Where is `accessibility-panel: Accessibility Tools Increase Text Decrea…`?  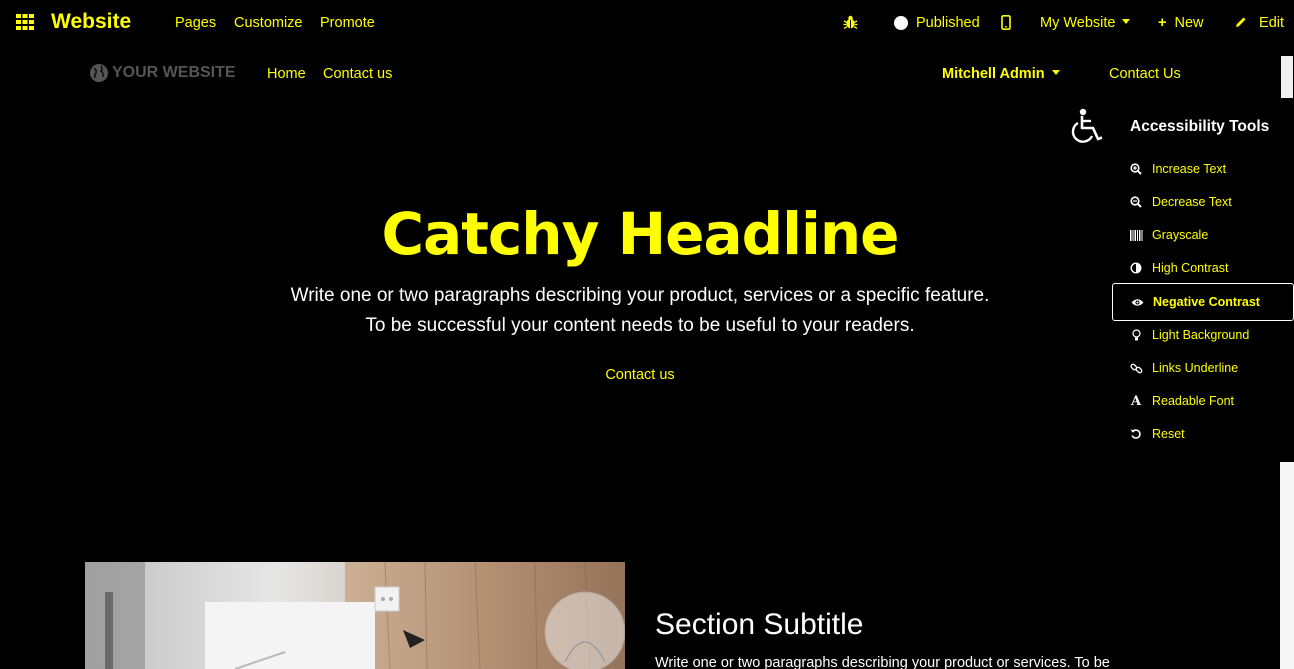 accessibility-panel: Accessibility Tools Increase Text Decrea… is located at coordinates (1203, 282).